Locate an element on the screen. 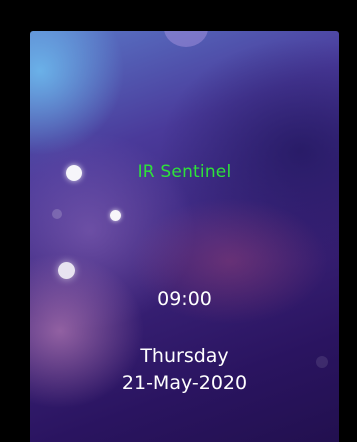 Image resolution: width=357 pixels, height=442 pixels. date-label: 21-May-2020 is located at coordinates (184, 383).